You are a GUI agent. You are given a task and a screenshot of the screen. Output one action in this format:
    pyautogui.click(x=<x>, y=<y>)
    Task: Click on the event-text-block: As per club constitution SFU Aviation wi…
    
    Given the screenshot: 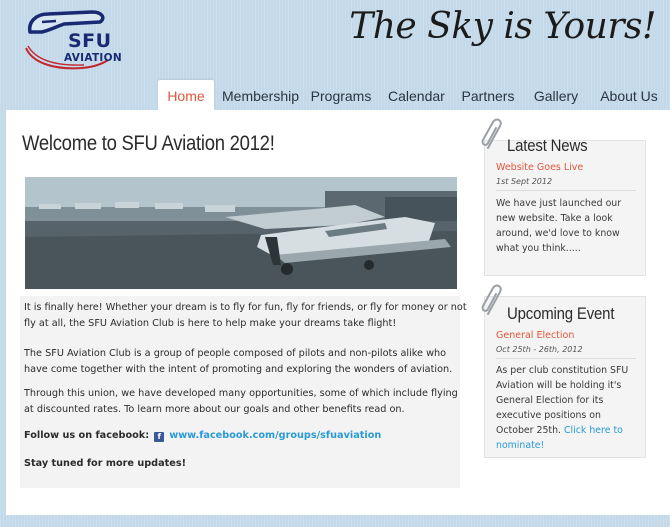 What is the action you would take?
    pyautogui.click(x=568, y=408)
    